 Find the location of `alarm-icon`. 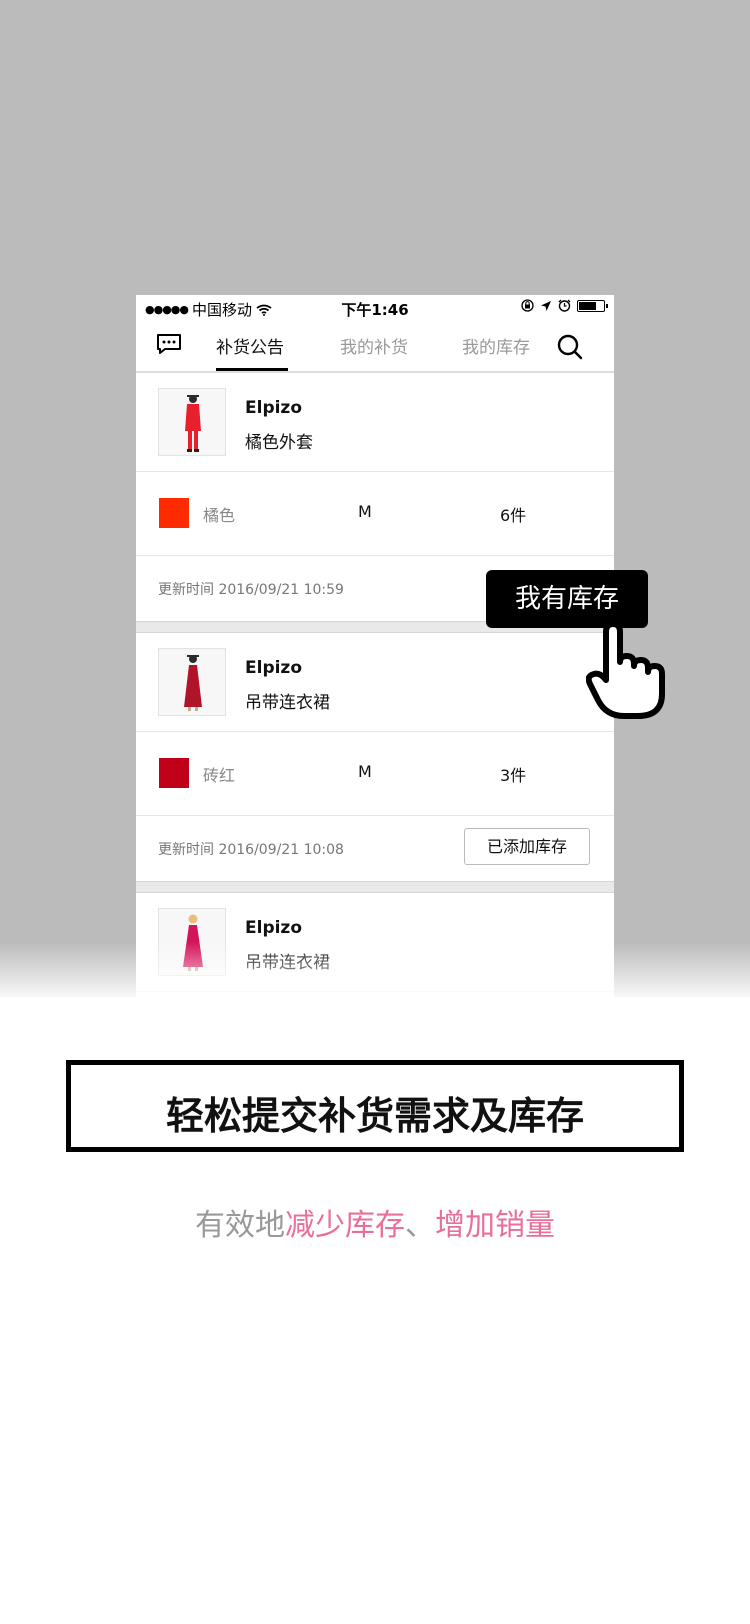

alarm-icon is located at coordinates (564, 305).